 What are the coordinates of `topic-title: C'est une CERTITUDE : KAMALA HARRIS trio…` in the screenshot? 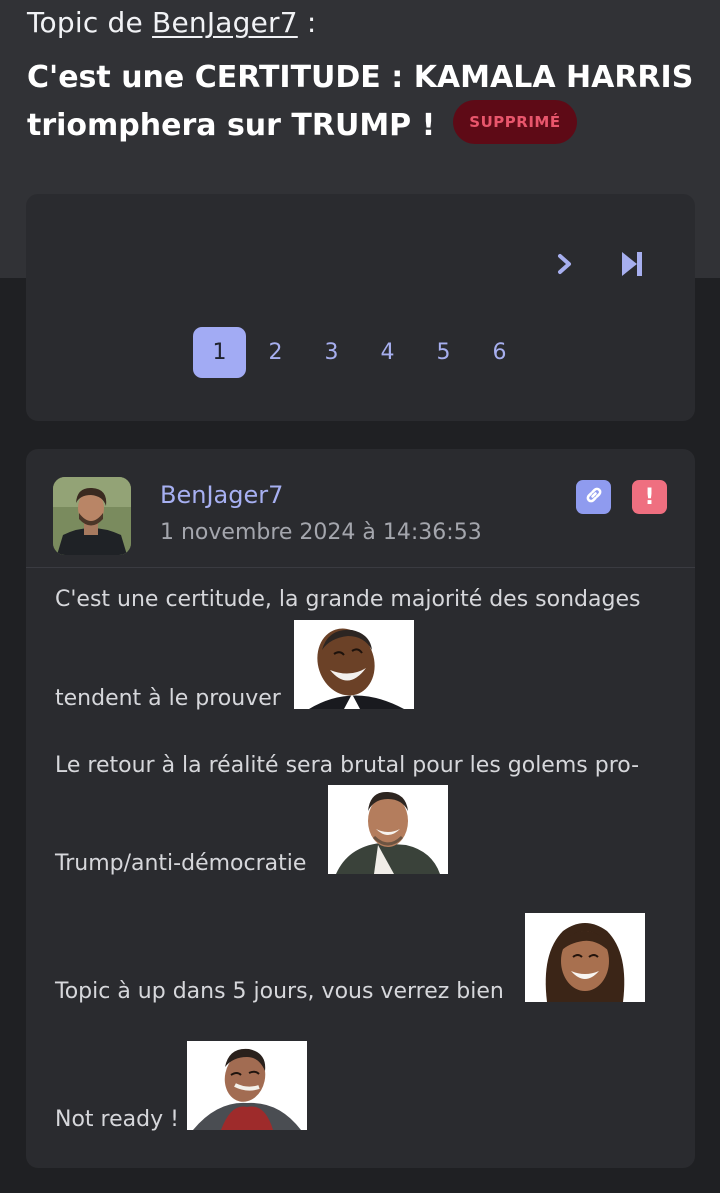 It's located at (362, 102).